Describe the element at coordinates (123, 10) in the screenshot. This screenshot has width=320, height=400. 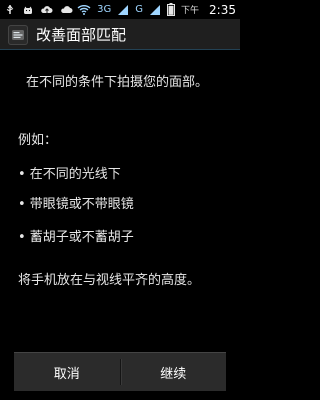
I see `signal-3g-icon` at that location.